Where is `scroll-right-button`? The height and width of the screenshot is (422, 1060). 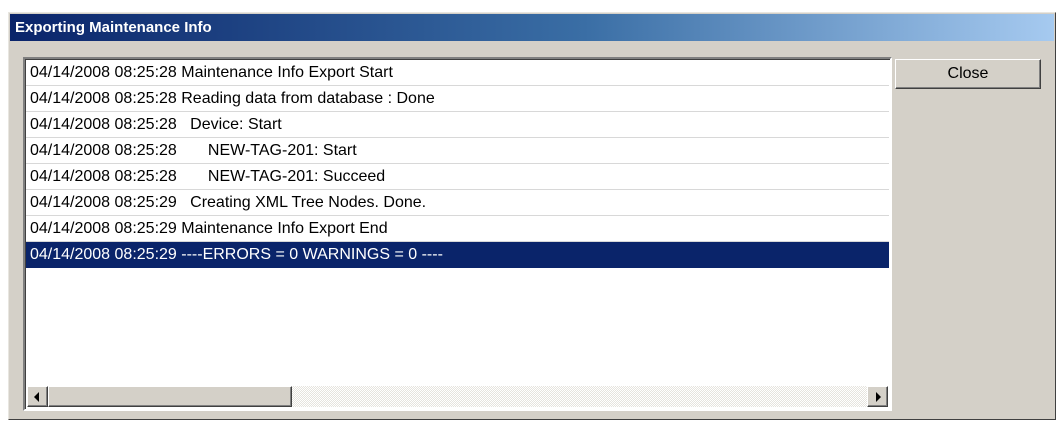 scroll-right-button is located at coordinates (877, 396).